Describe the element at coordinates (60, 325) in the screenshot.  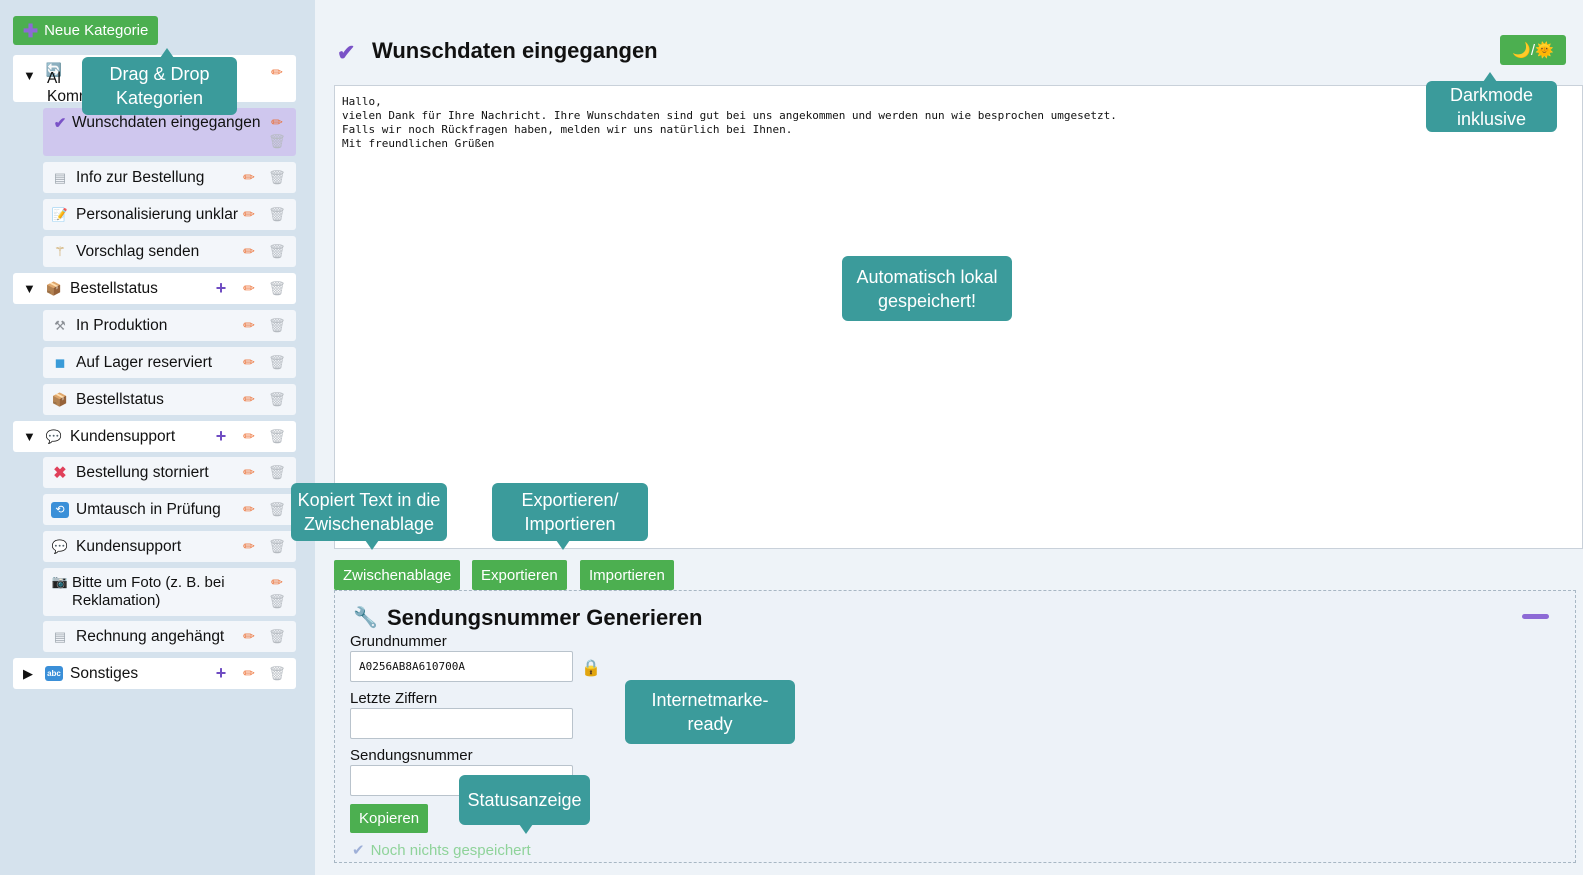
I see `tools-icon: ⚒` at that location.